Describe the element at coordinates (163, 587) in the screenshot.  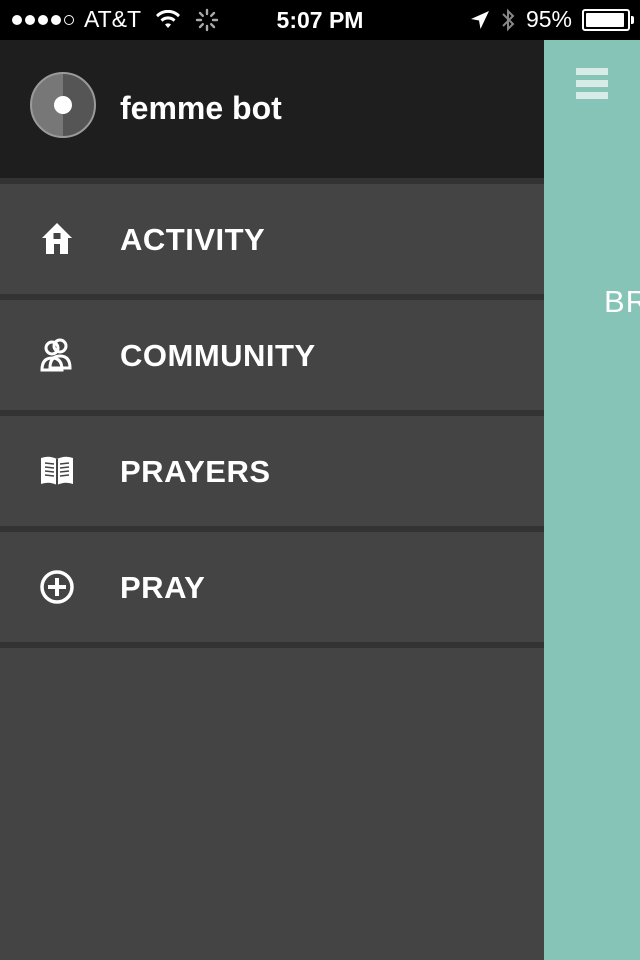
I see `menu-item-label: PRAY` at that location.